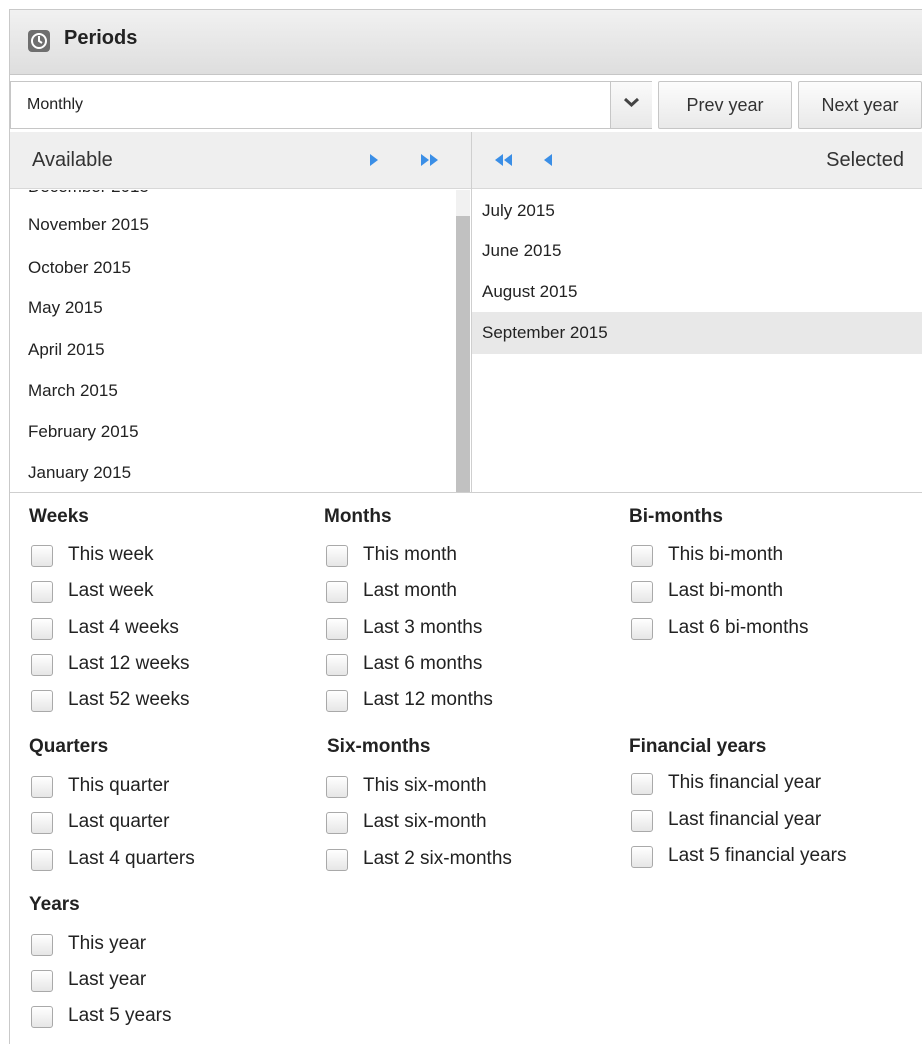  What do you see at coordinates (503, 160) in the screenshot?
I see `move-all-left-icon` at bounding box center [503, 160].